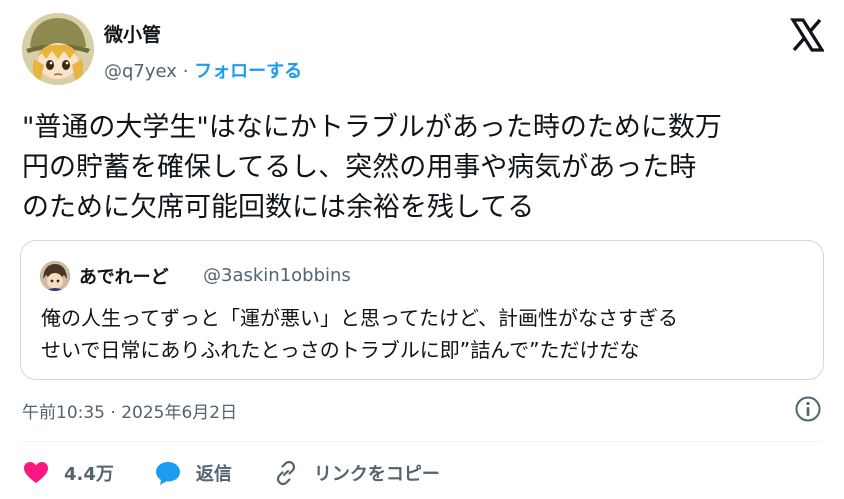 The image size is (844, 499). Describe the element at coordinates (248, 71) in the screenshot. I see `follow-button: フォローする` at that location.